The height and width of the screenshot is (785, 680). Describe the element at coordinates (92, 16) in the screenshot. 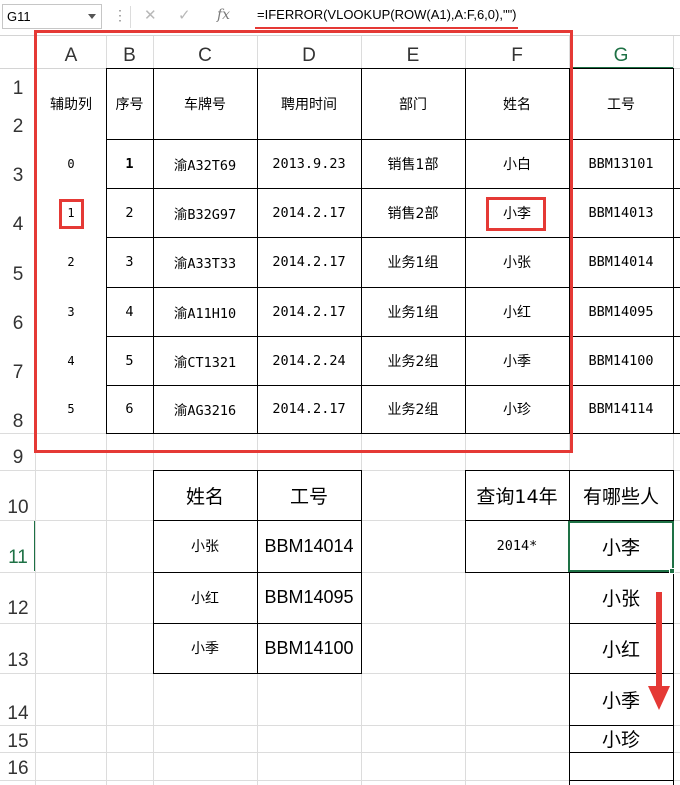

I see `chevron-down-icon` at that location.